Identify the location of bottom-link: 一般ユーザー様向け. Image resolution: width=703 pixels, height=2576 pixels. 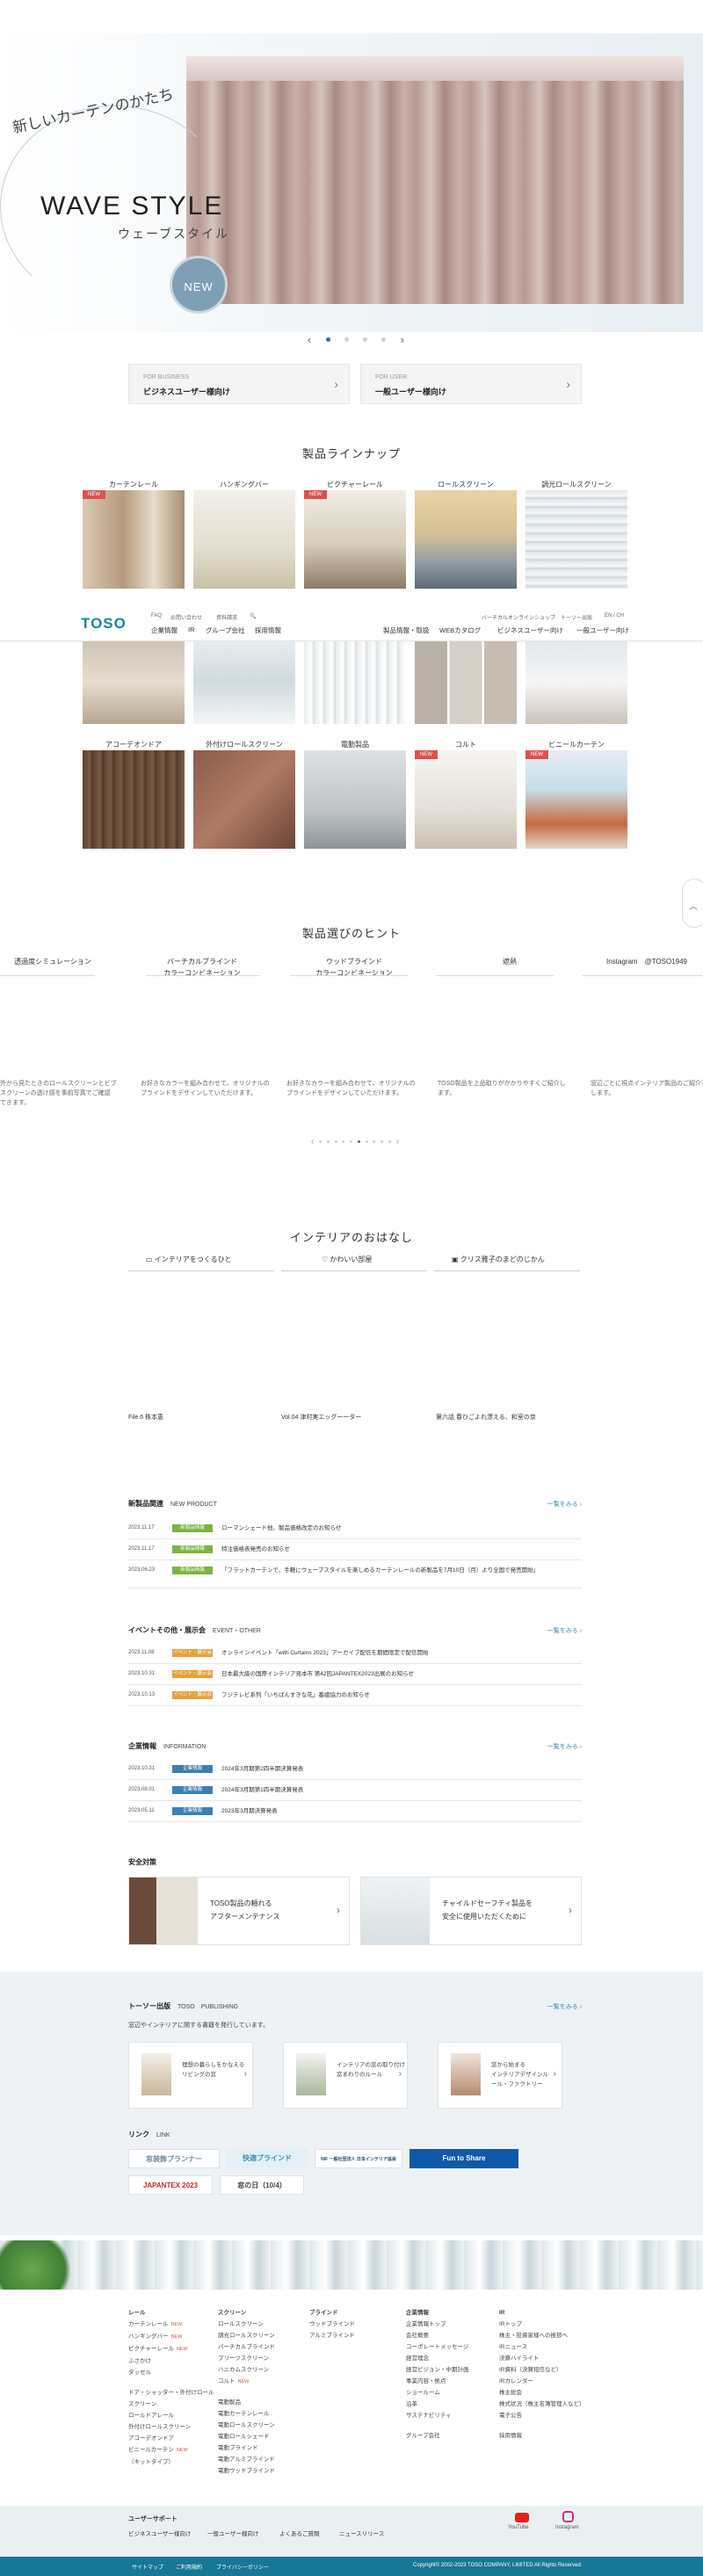
(233, 2533).